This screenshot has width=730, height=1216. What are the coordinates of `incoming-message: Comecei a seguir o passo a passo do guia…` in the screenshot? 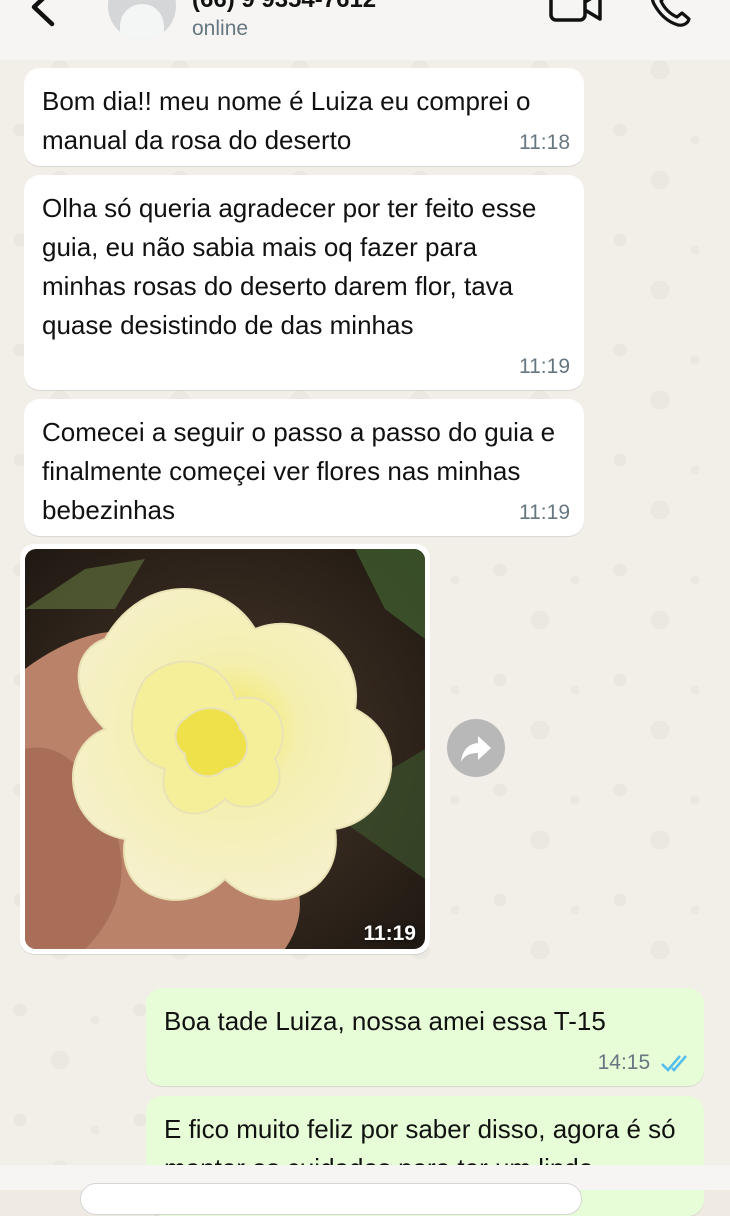 It's located at (304, 467).